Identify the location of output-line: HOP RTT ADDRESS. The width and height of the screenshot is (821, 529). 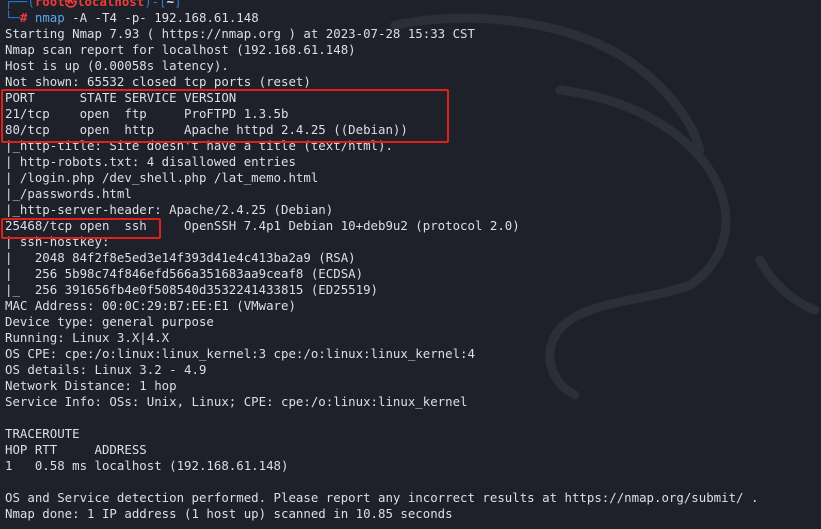
(76, 449).